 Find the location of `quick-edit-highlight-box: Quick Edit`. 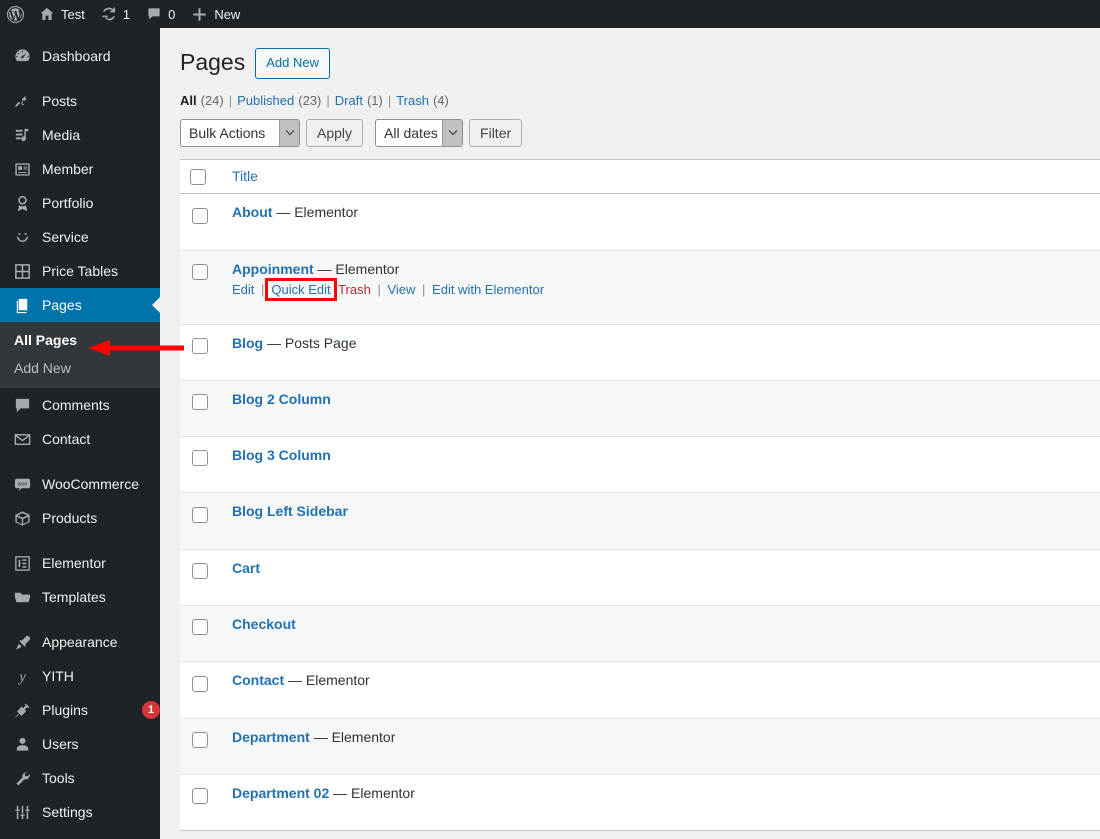

quick-edit-highlight-box: Quick Edit is located at coordinates (301, 289).